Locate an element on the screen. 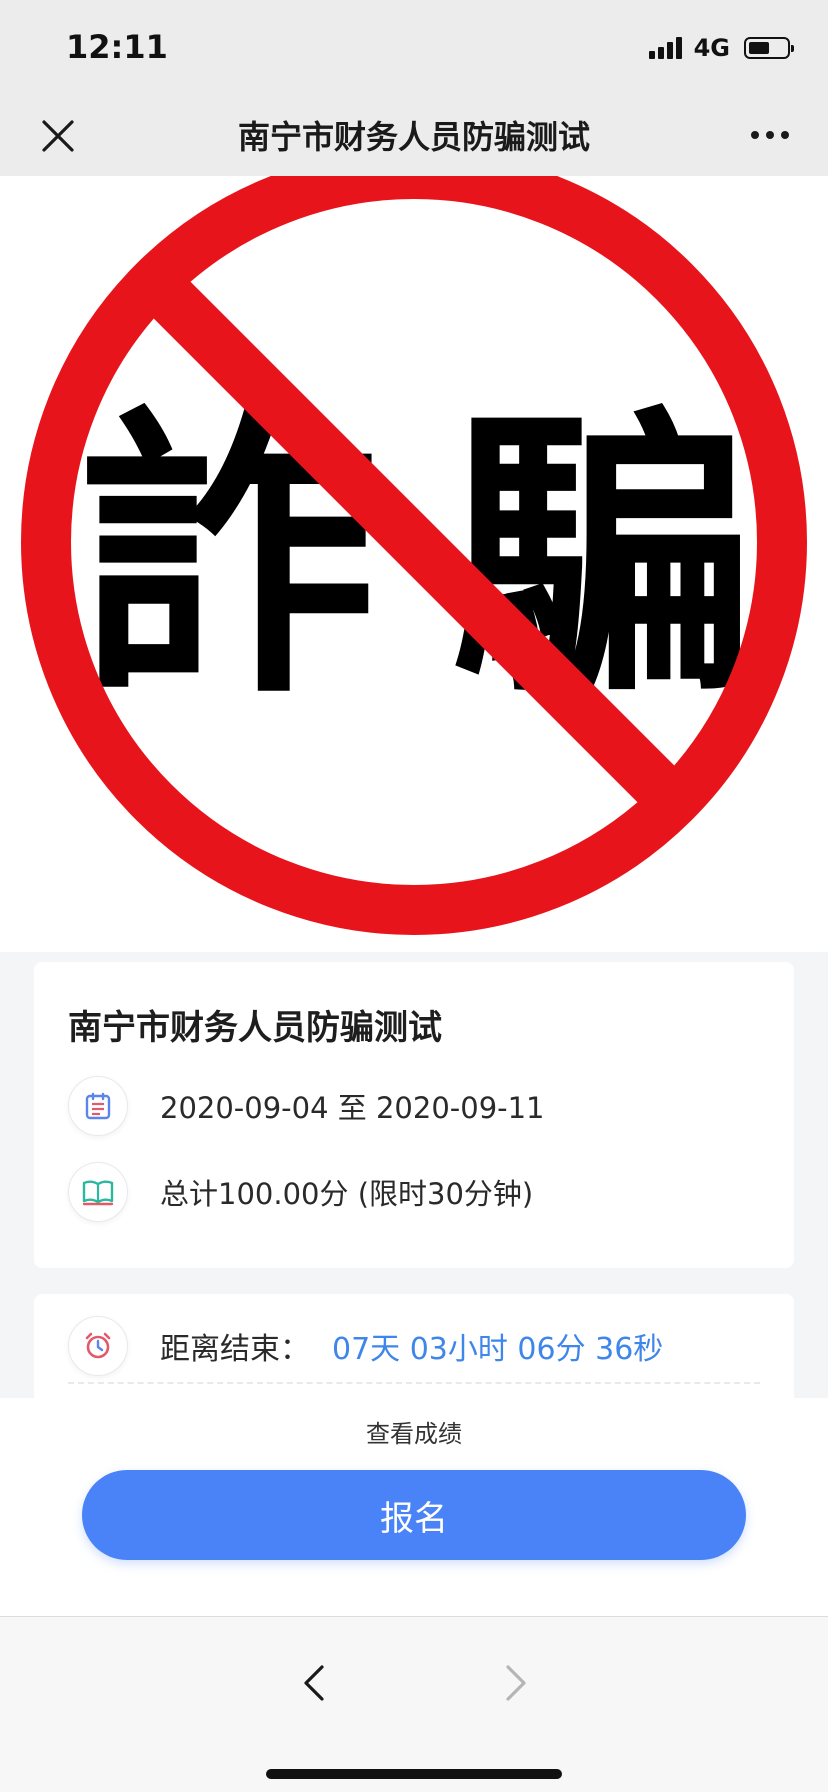 This screenshot has width=828, height=1792. nav-bar: 南宁市财务人员防骗测试 is located at coordinates (414, 138).